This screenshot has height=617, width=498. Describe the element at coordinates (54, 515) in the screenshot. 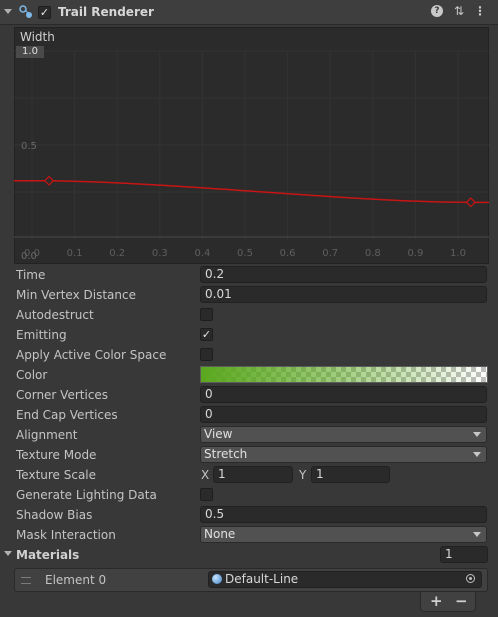

I see `shadow-bias-label: Shadow Bias` at that location.